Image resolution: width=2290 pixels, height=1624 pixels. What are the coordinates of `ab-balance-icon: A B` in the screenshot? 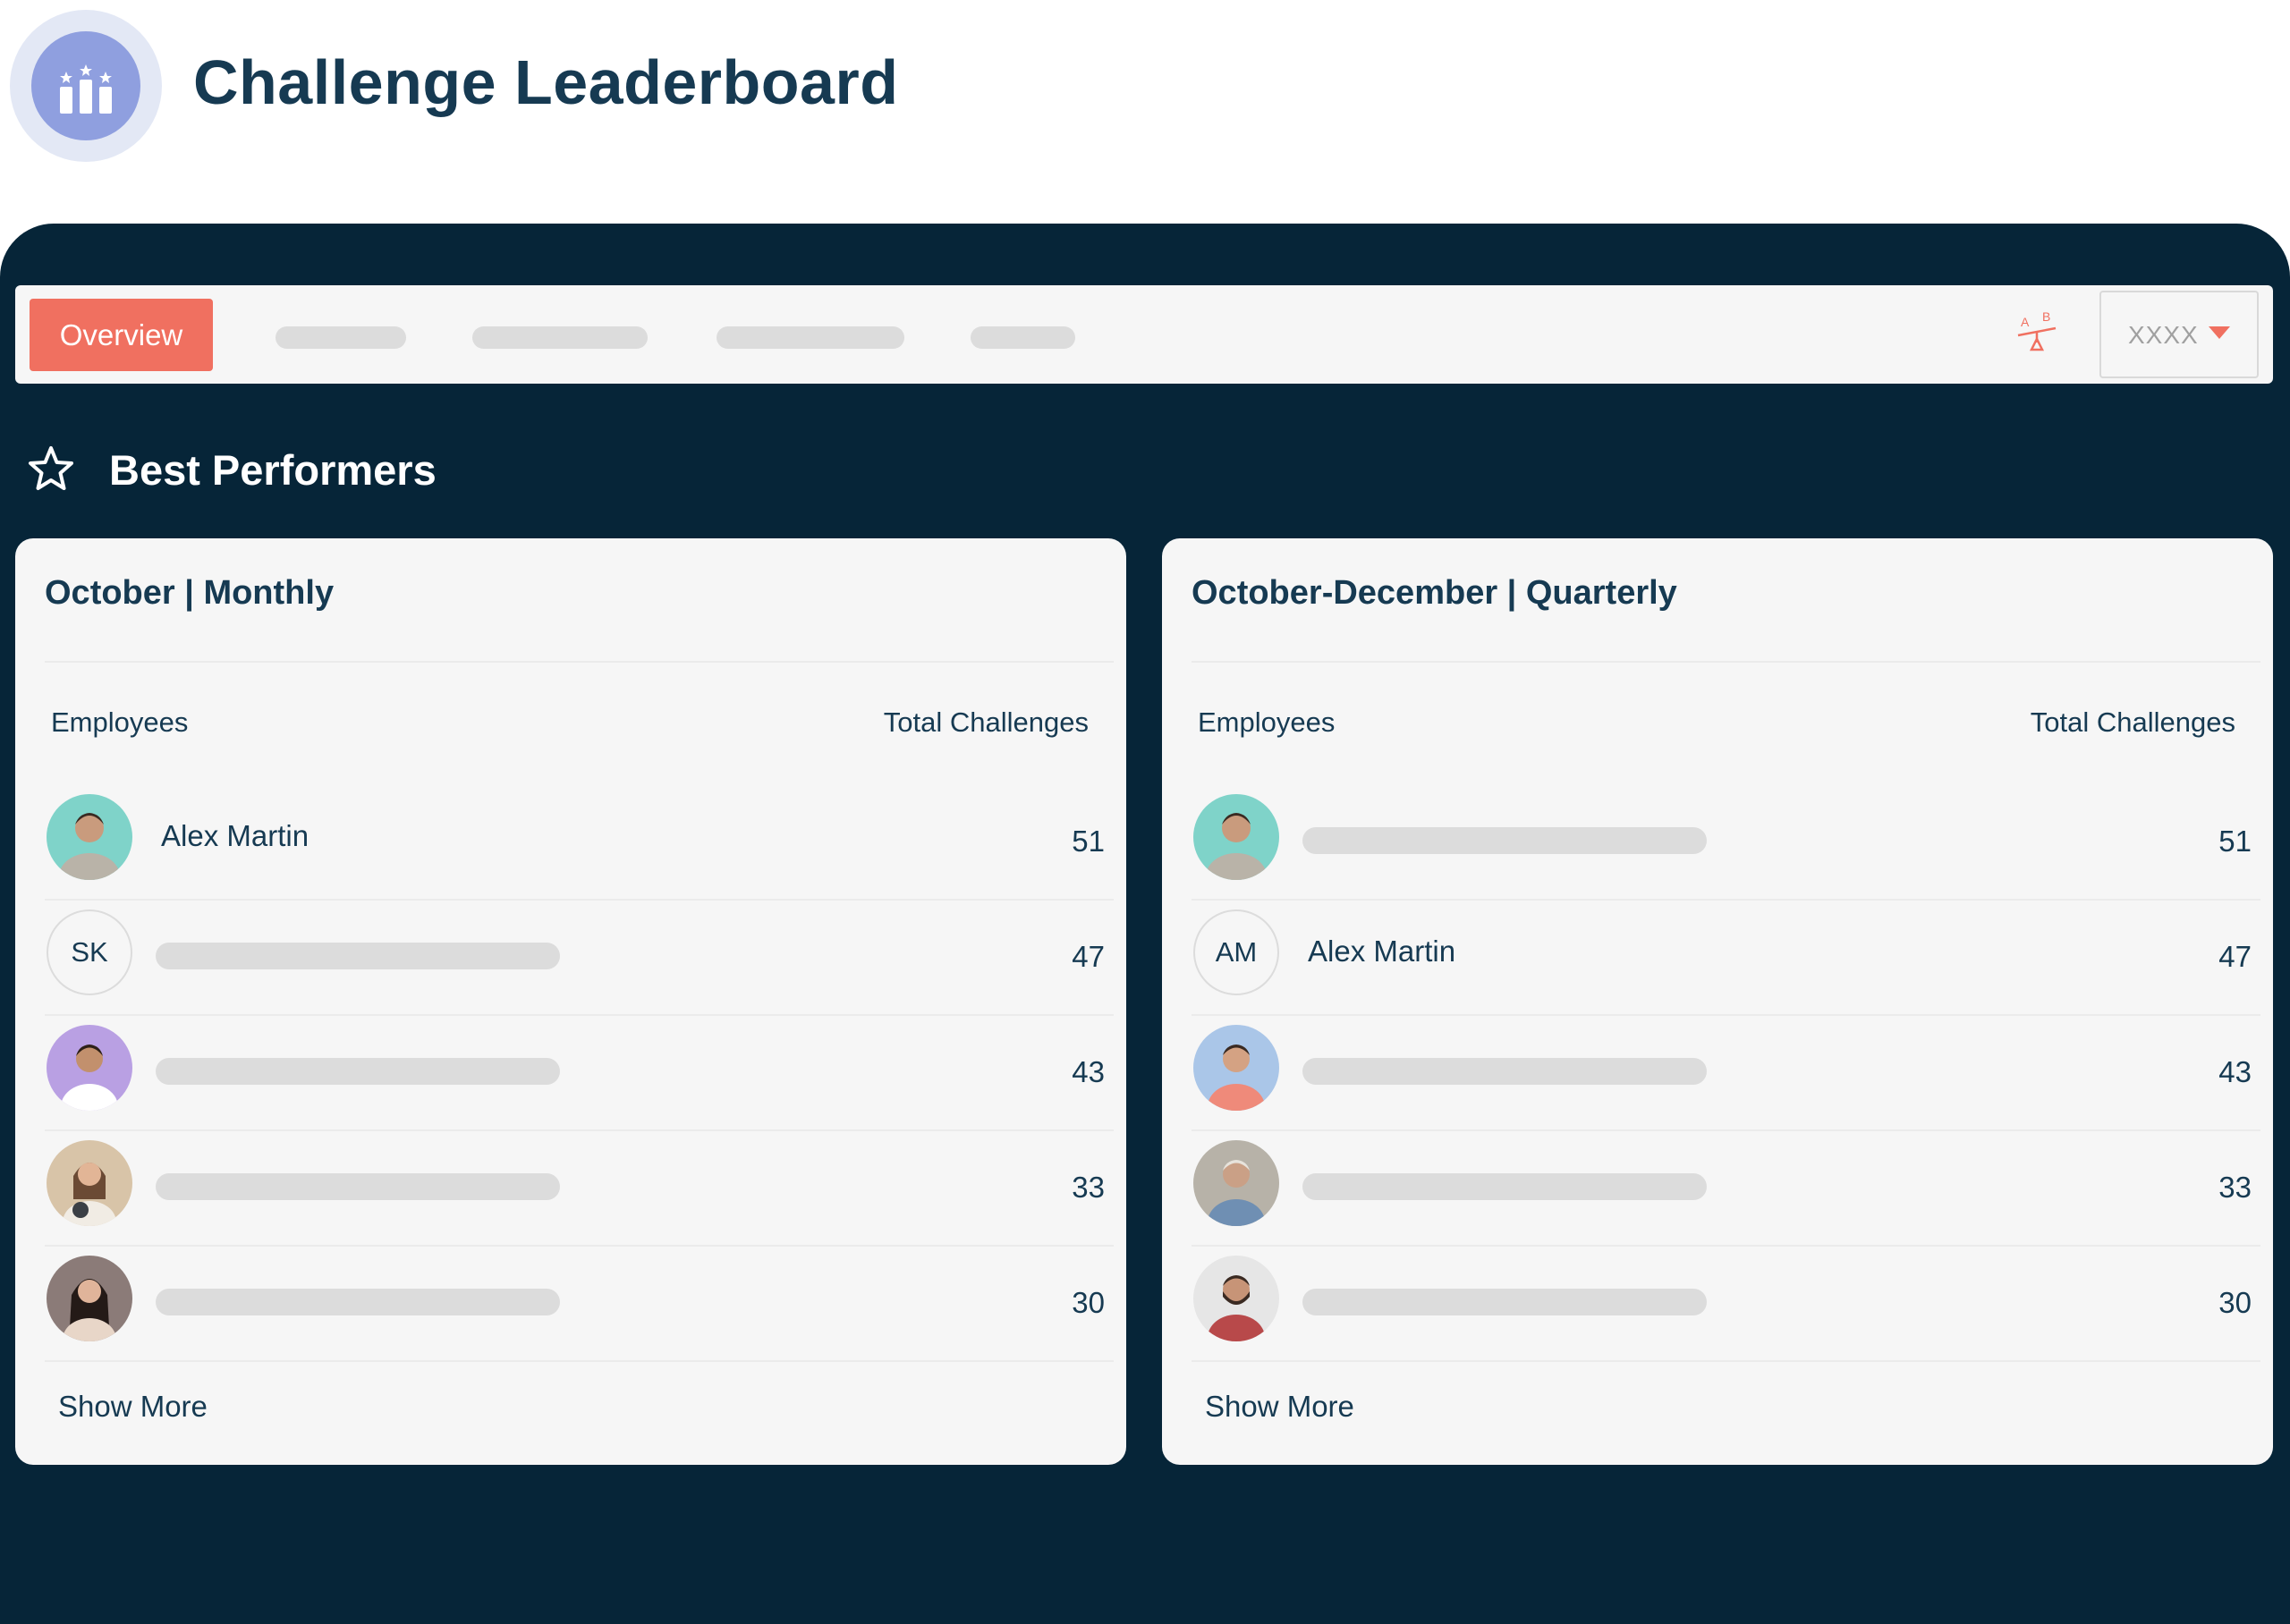 It's located at (2038, 334).